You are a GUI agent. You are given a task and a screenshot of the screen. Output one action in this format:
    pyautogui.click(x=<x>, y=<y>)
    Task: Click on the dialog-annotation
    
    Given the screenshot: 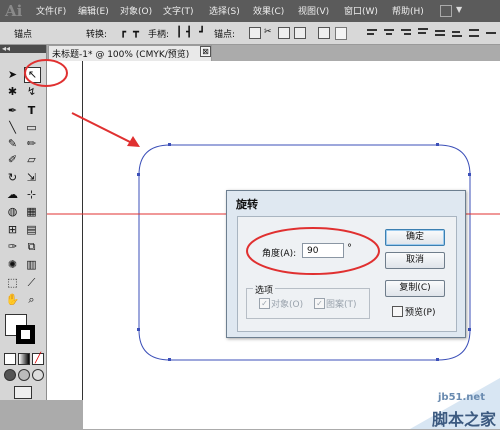 What is the action you would take?
    pyautogui.click(x=313, y=251)
    